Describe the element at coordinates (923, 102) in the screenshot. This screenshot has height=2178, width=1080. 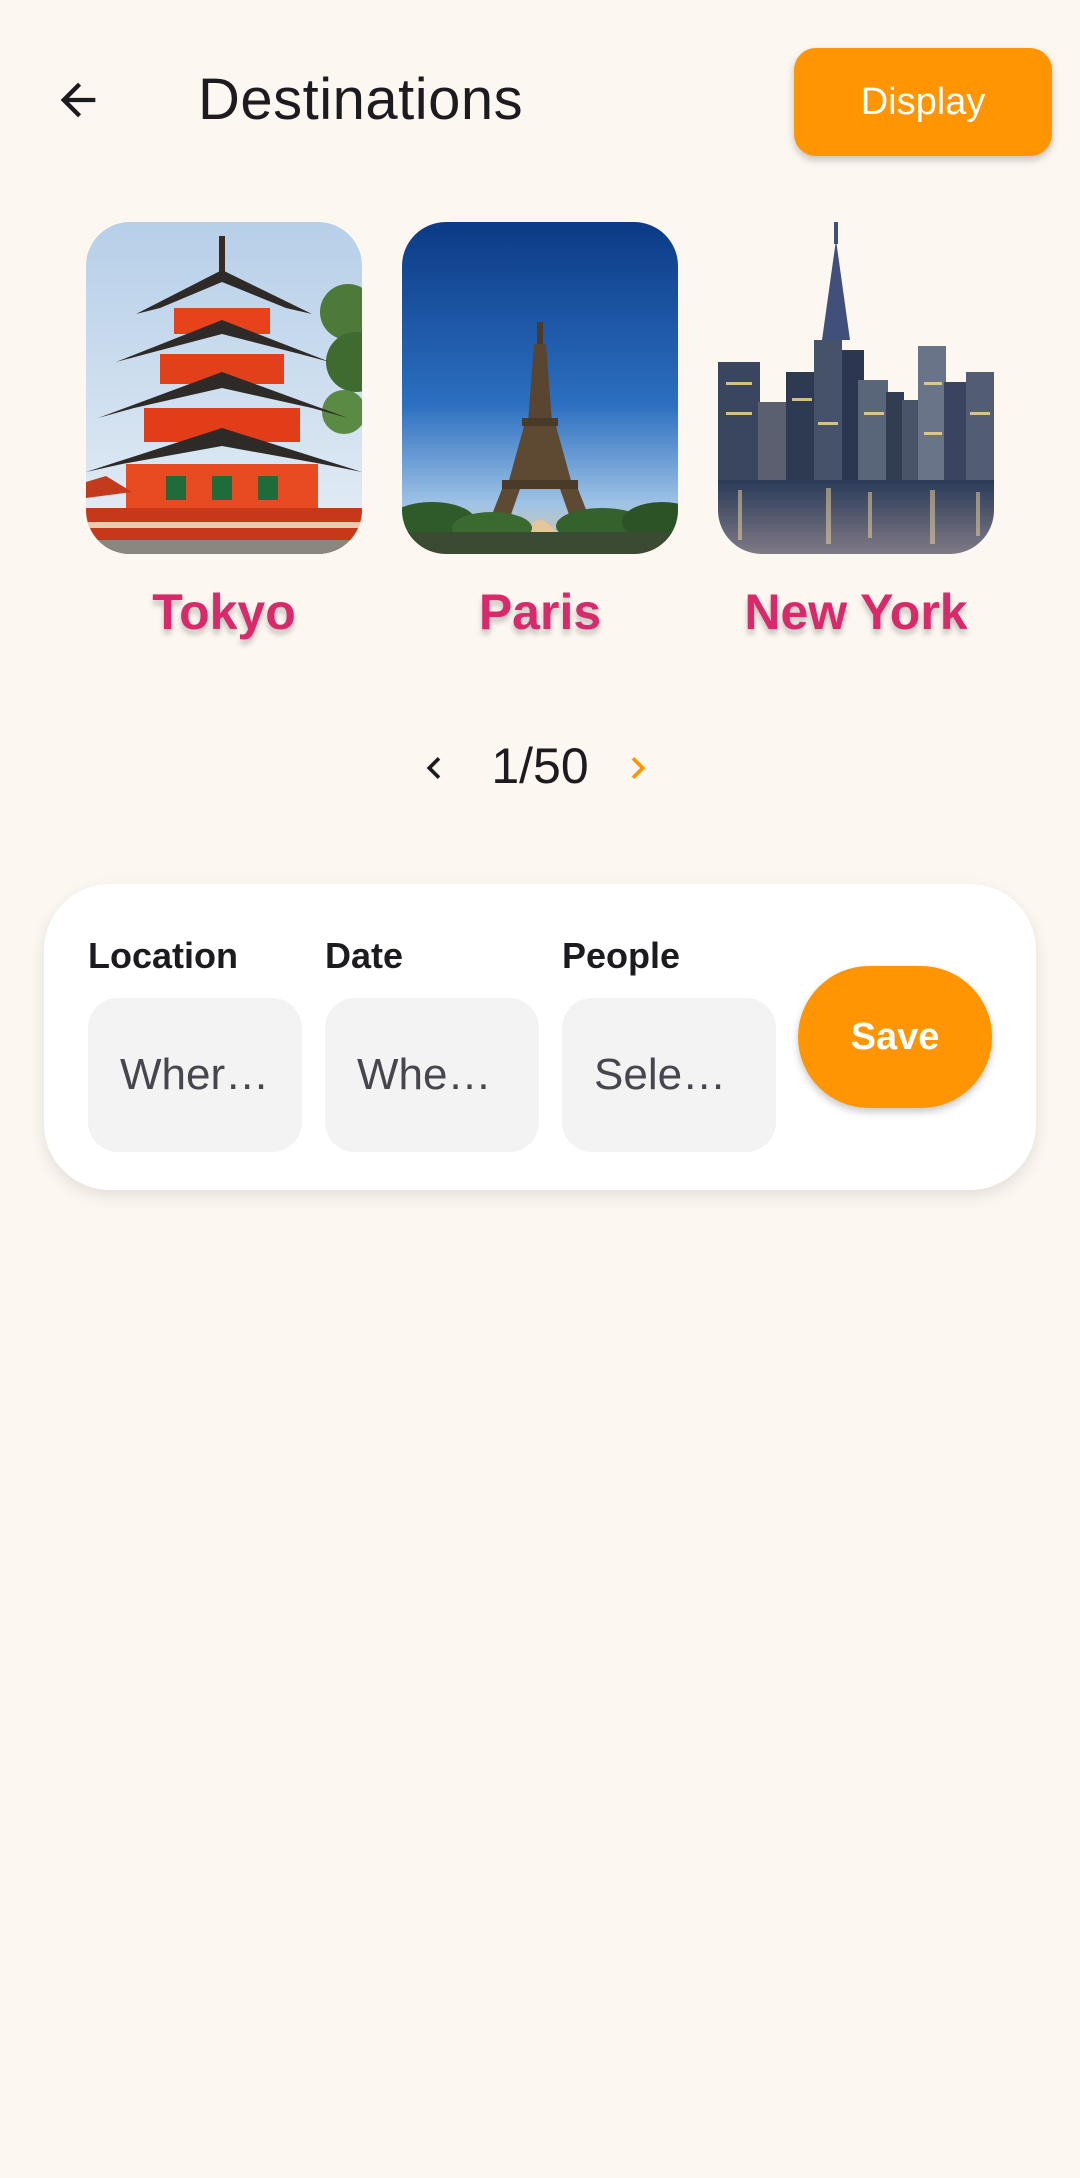
I see `display-button: Display` at that location.